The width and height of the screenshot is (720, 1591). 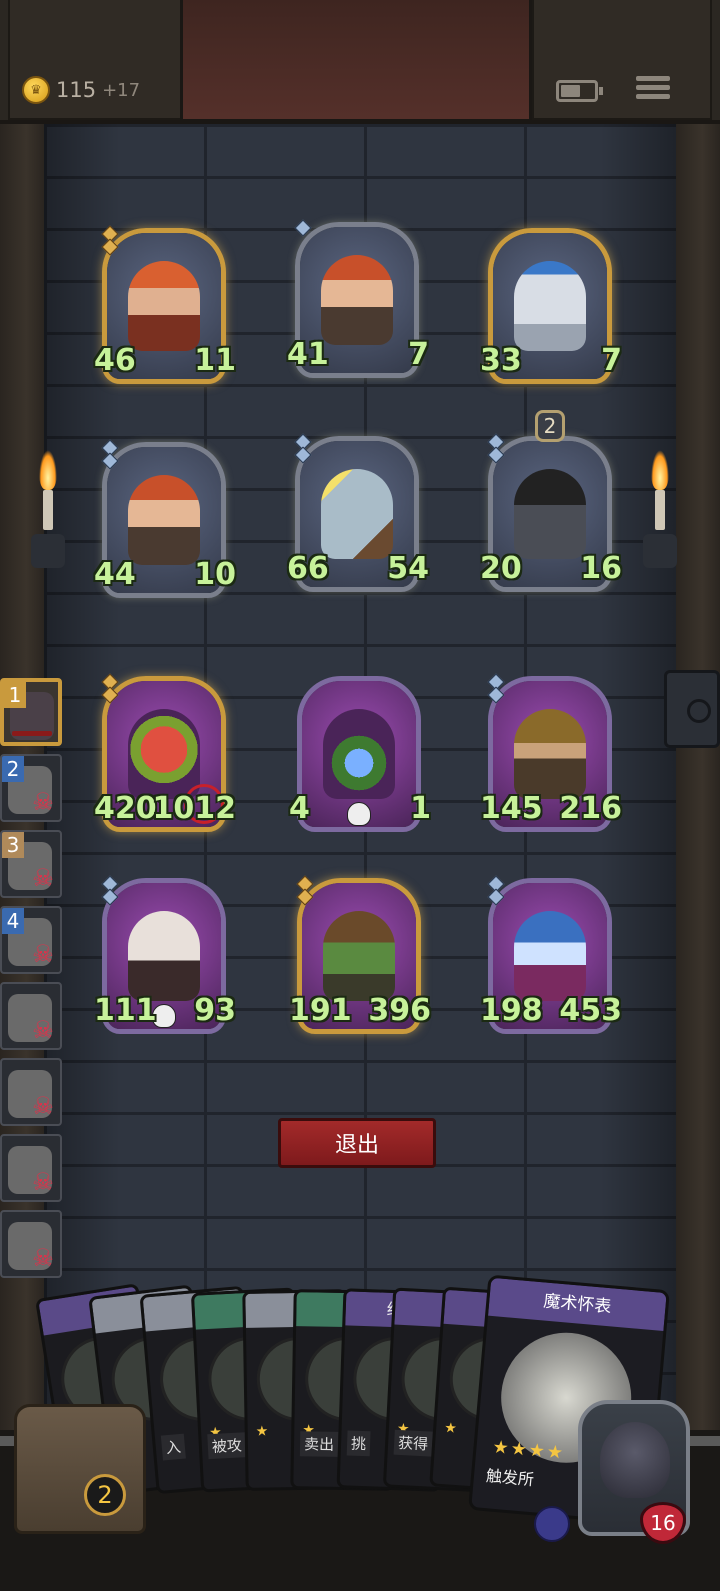 What do you see at coordinates (407, 571) in the screenshot?
I see `unit-health: 54` at bounding box center [407, 571].